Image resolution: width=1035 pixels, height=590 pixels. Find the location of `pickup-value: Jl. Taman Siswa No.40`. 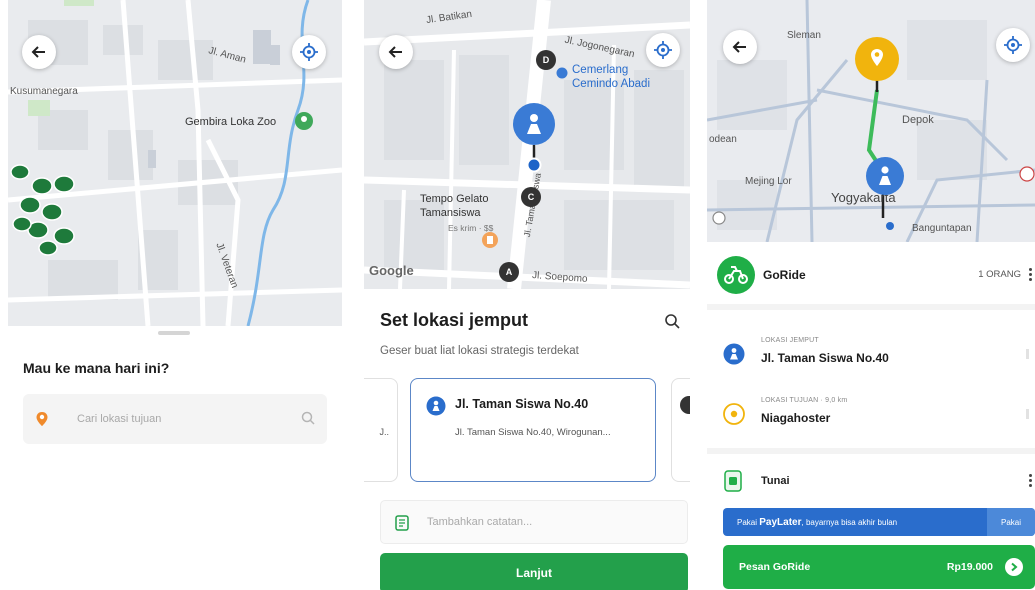

pickup-value: Jl. Taman Siswa No.40 is located at coordinates (825, 358).